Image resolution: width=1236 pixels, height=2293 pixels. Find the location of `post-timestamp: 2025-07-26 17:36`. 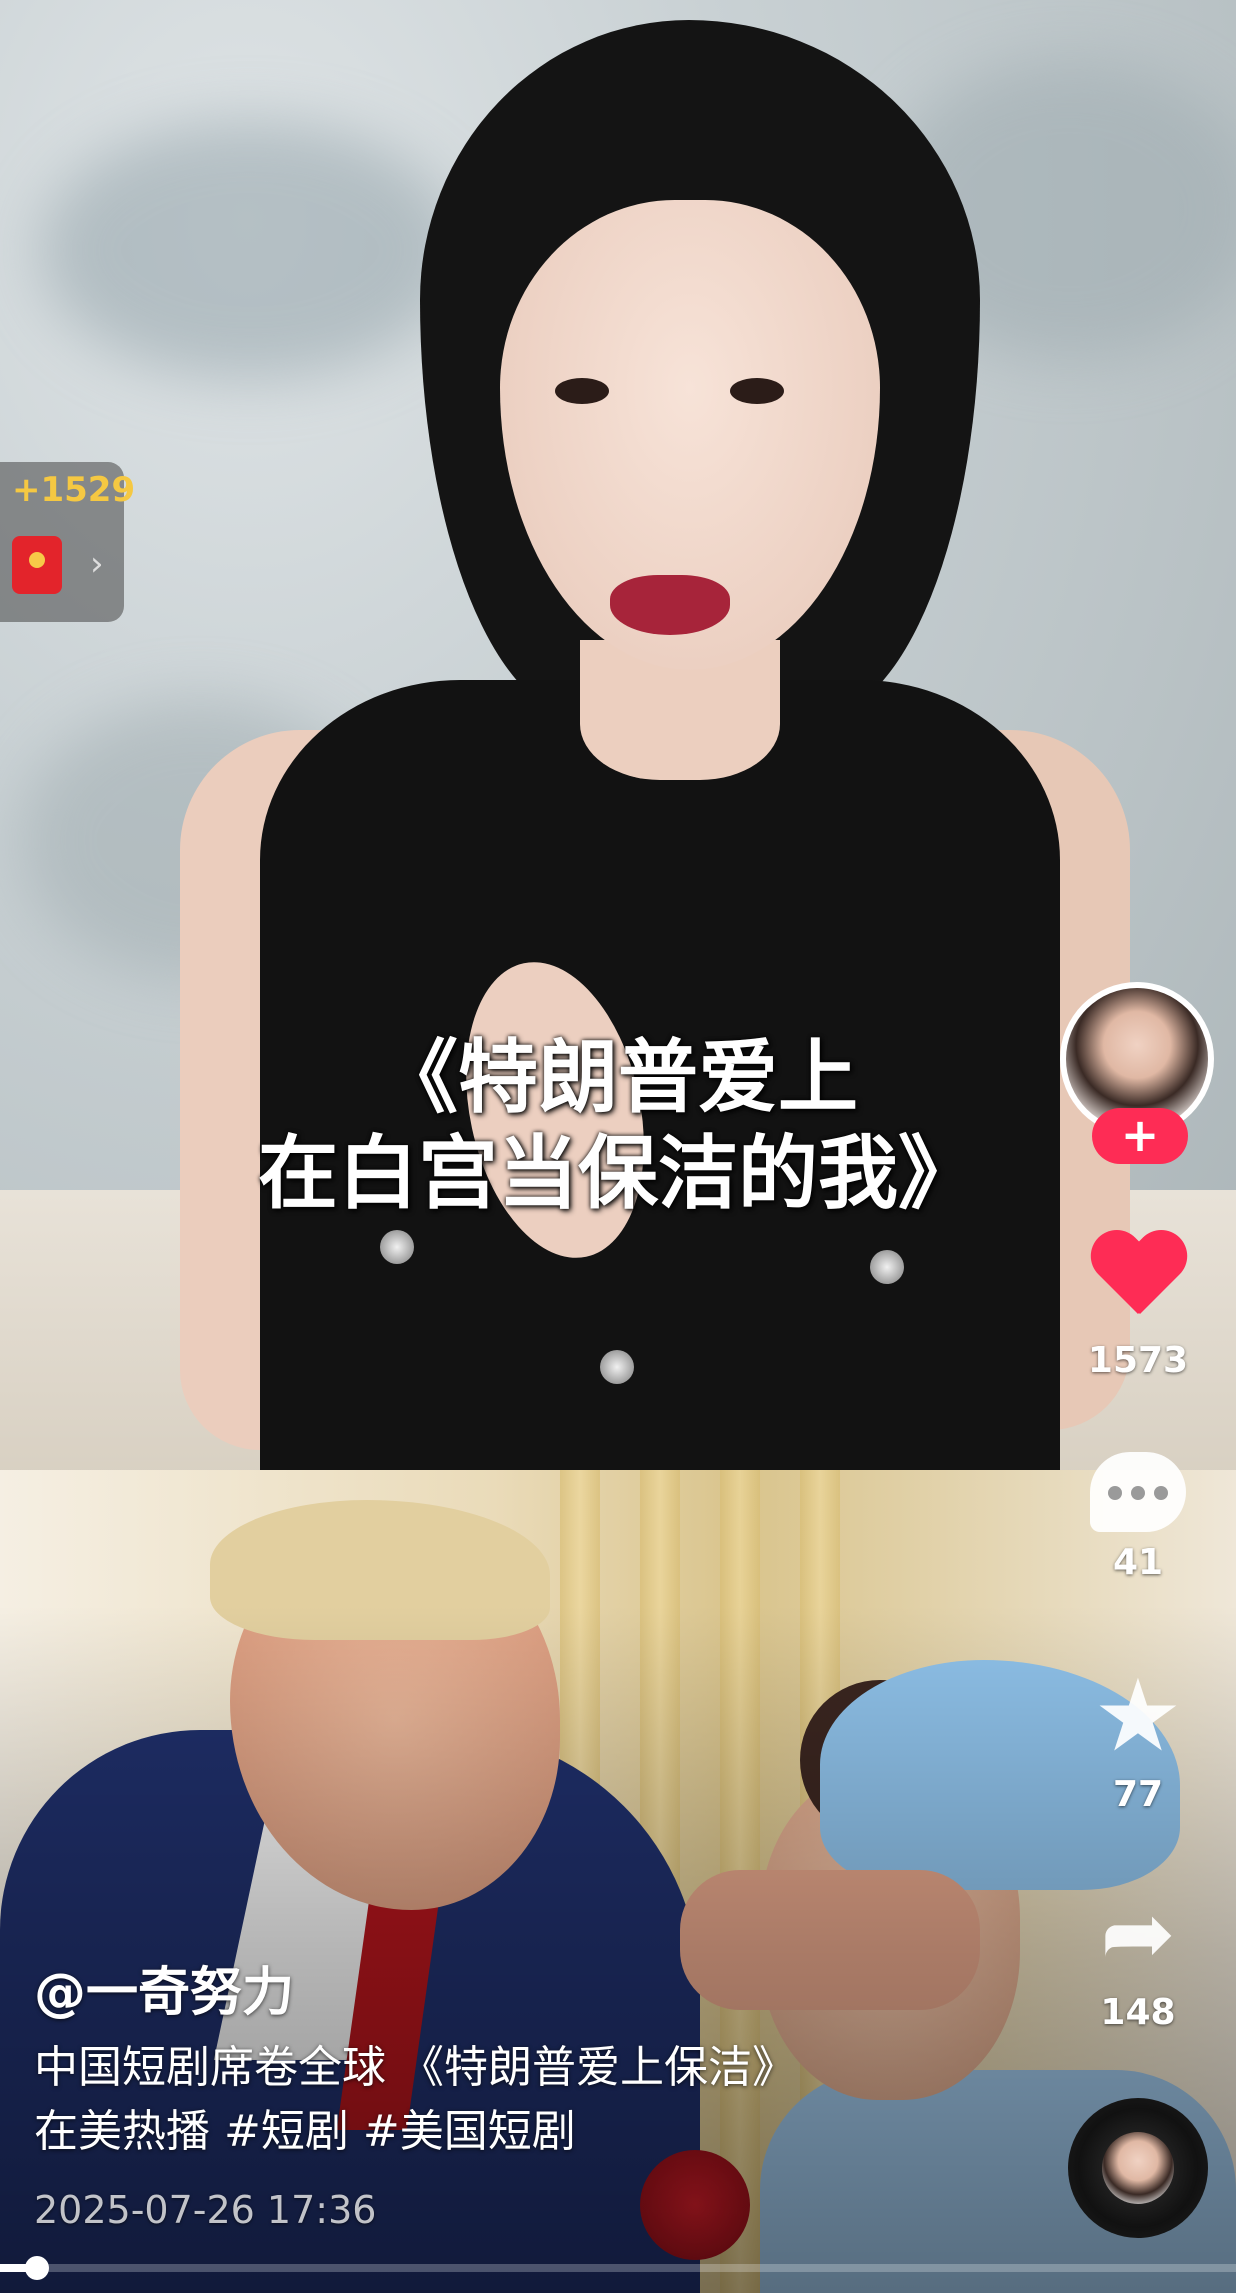

post-timestamp: 2025-07-26 17:36 is located at coordinates (205, 2210).